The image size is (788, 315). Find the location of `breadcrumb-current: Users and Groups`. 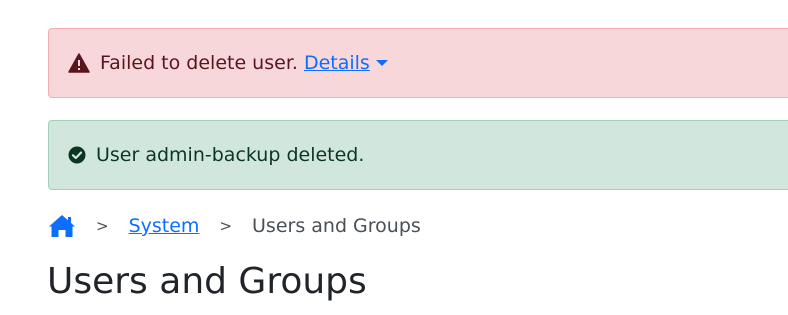

breadcrumb-current: Users and Groups is located at coordinates (336, 226).